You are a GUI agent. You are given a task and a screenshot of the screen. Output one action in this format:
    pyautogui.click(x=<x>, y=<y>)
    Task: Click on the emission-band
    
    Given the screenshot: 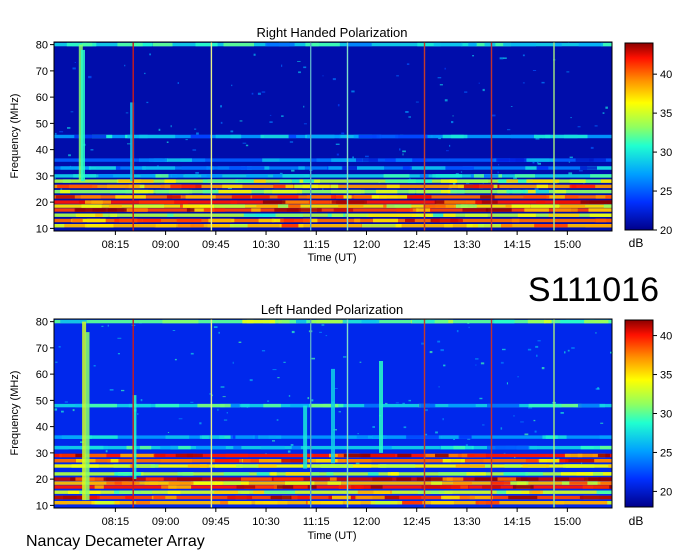 What is the action you would take?
    pyautogui.click(x=333, y=226)
    